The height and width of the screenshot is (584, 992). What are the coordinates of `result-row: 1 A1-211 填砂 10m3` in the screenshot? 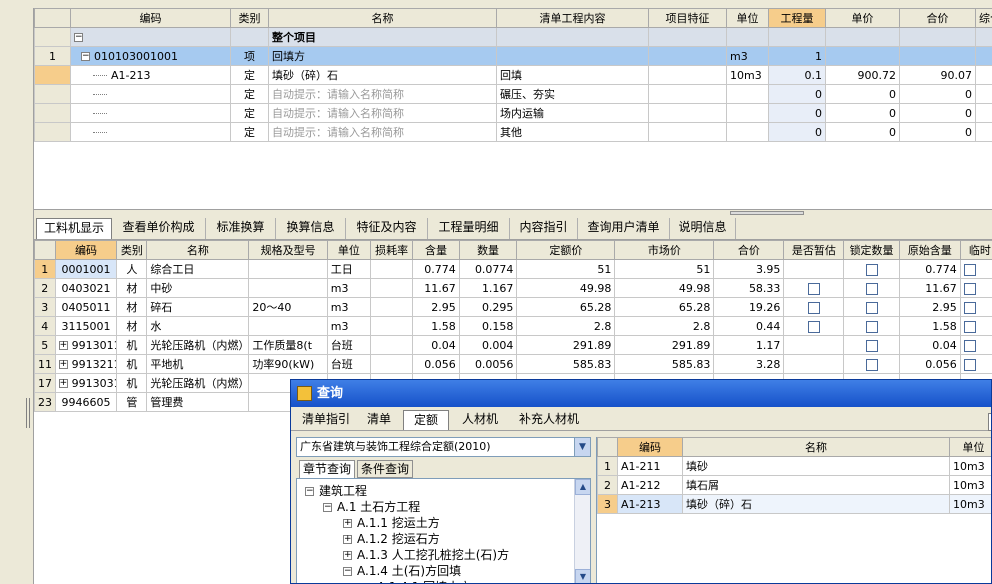 It's located at (794, 466).